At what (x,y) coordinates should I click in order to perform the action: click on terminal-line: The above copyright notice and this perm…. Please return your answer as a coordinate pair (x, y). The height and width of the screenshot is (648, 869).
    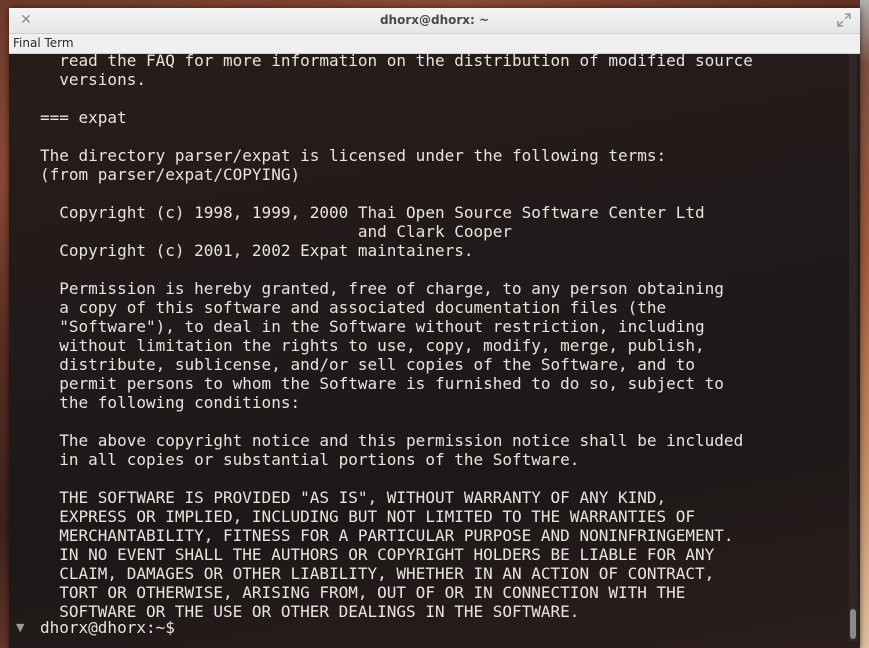
    Looking at the image, I should click on (392, 440).